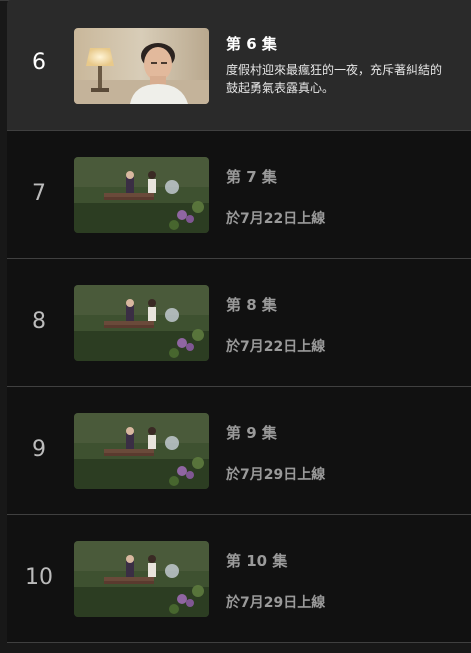 The width and height of the screenshot is (471, 653). What do you see at coordinates (334, 70) in the screenshot?
I see `episode-description-line-1: 度假村迎來最瘋狂的一夜，充斥著糾結的` at bounding box center [334, 70].